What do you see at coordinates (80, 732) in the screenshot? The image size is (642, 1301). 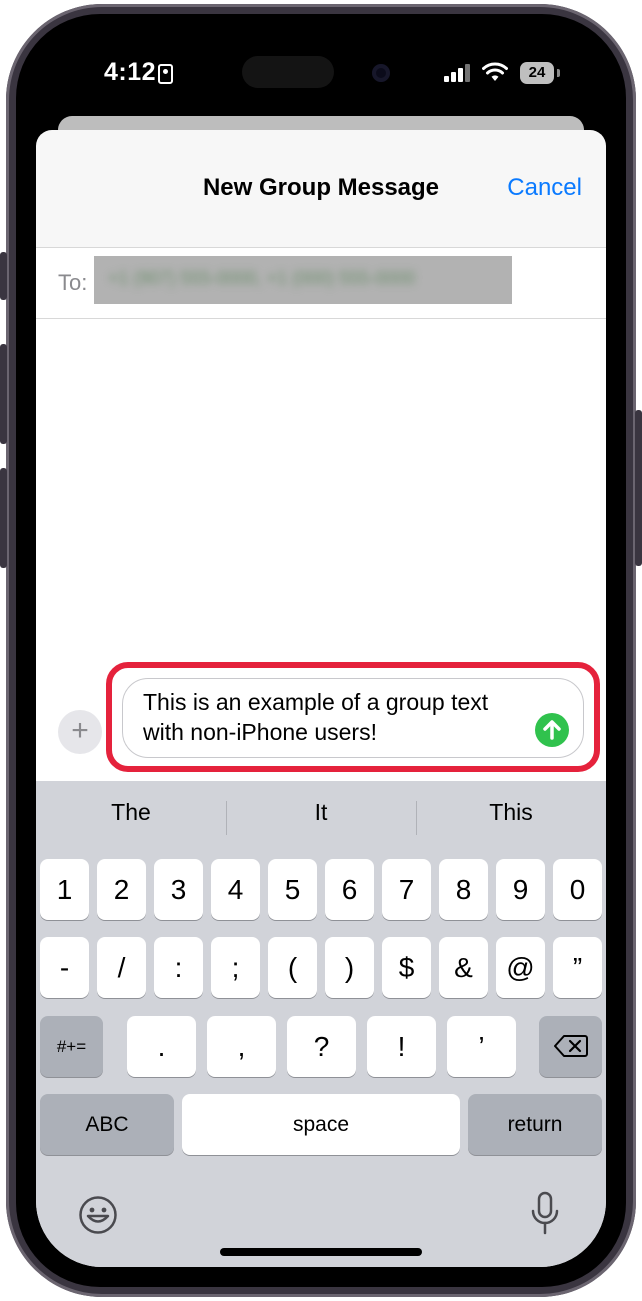 I see `add-attachment-button: +` at bounding box center [80, 732].